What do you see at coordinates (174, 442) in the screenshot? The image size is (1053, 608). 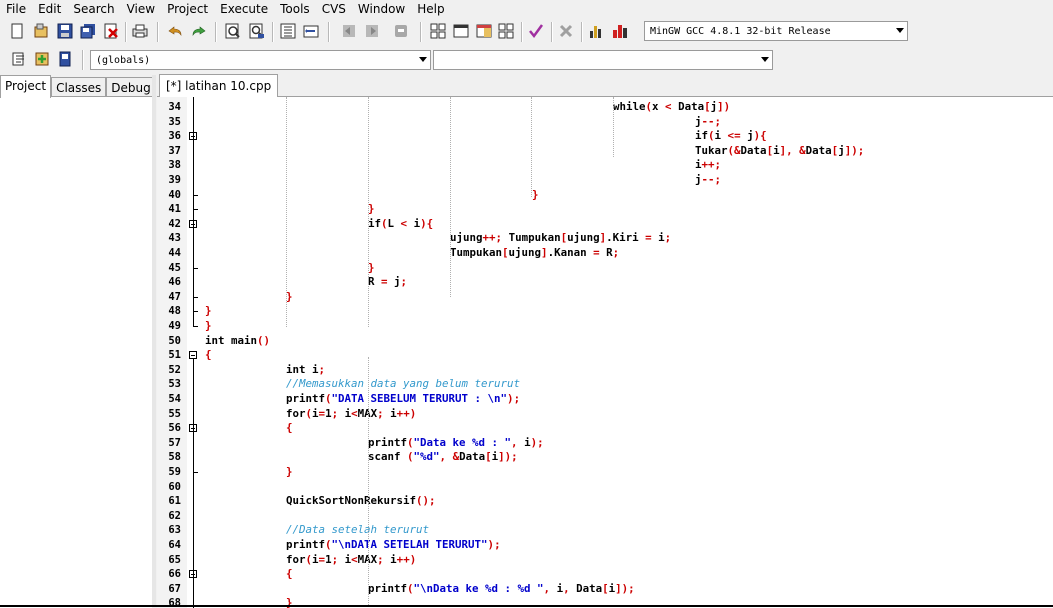 I see `line-number: 57` at bounding box center [174, 442].